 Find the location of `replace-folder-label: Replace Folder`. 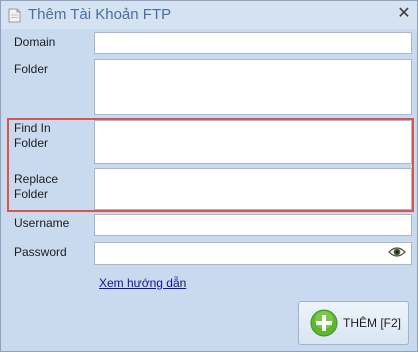

replace-folder-label: Replace Folder is located at coordinates (36, 187).